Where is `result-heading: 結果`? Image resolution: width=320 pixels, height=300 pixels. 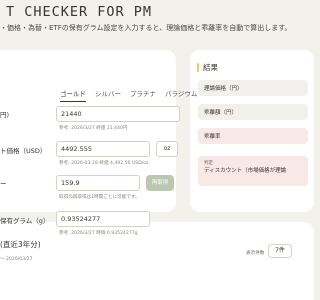
result-heading: 結果 is located at coordinates (210, 67).